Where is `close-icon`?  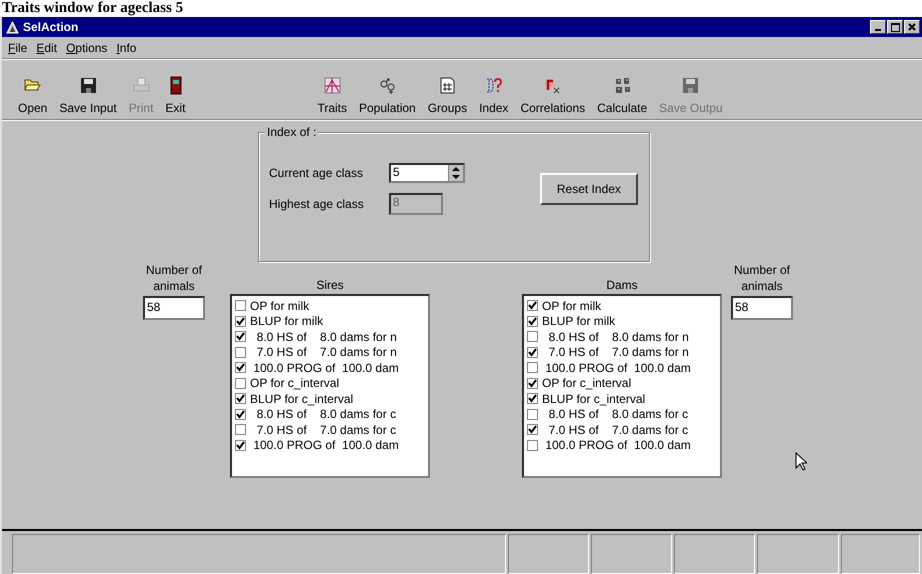
close-icon is located at coordinates (912, 27).